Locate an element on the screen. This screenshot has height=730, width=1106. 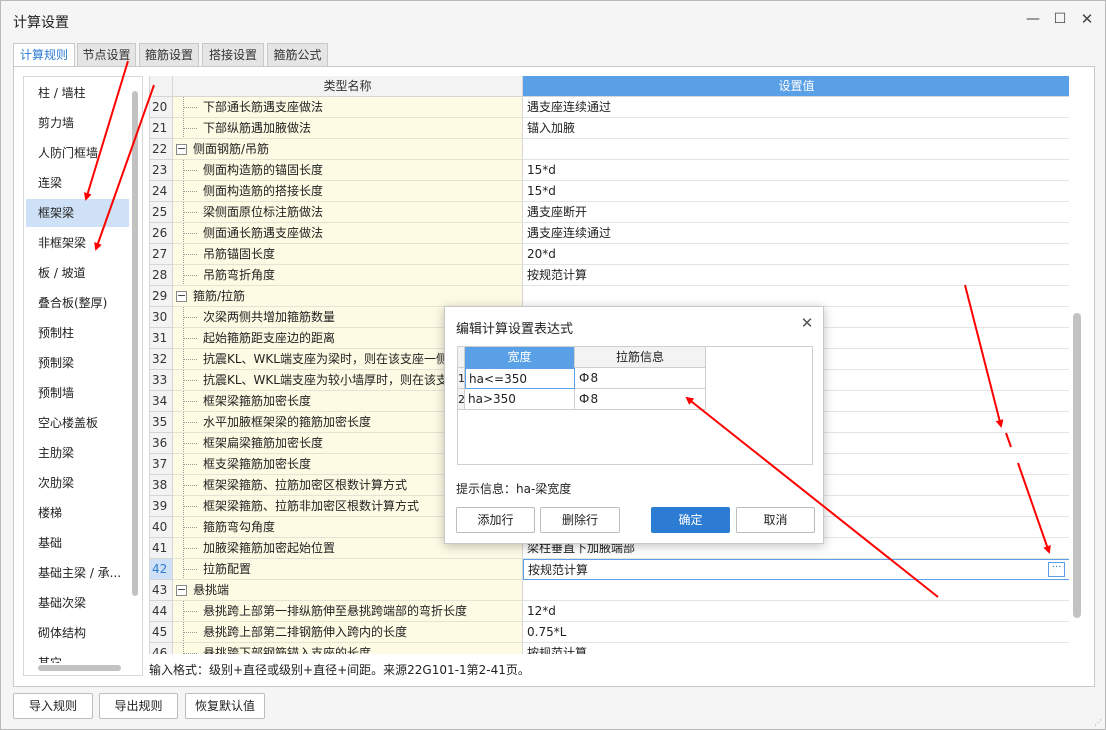
list-vertical-scrollbar is located at coordinates (135, 343).